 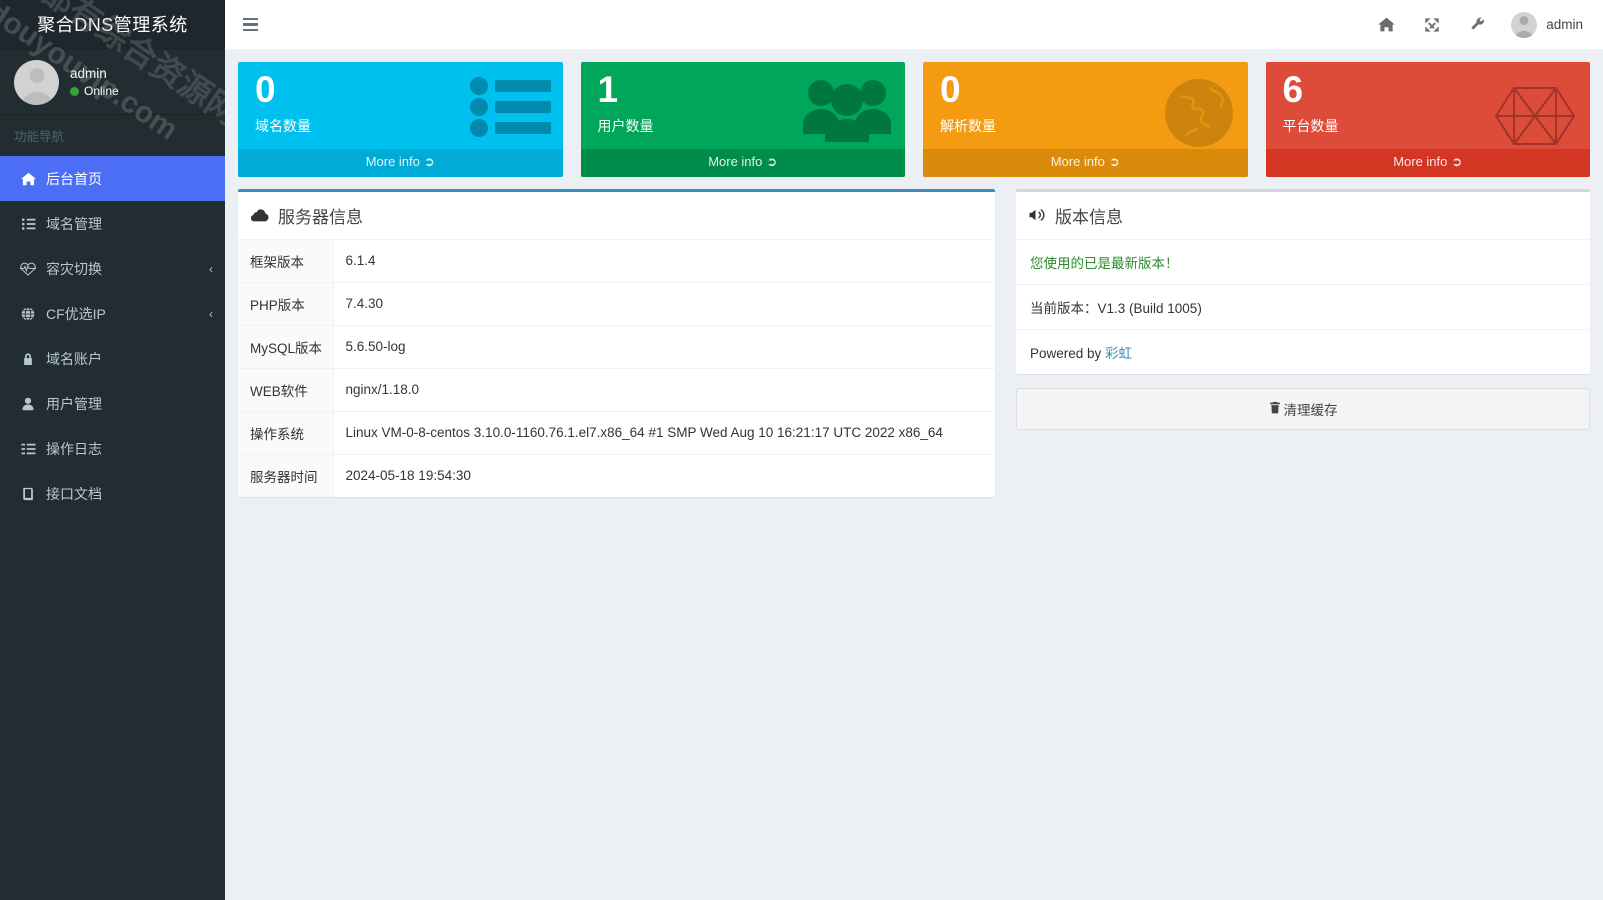 What do you see at coordinates (28, 313) in the screenshot?
I see `globe-icon` at bounding box center [28, 313].